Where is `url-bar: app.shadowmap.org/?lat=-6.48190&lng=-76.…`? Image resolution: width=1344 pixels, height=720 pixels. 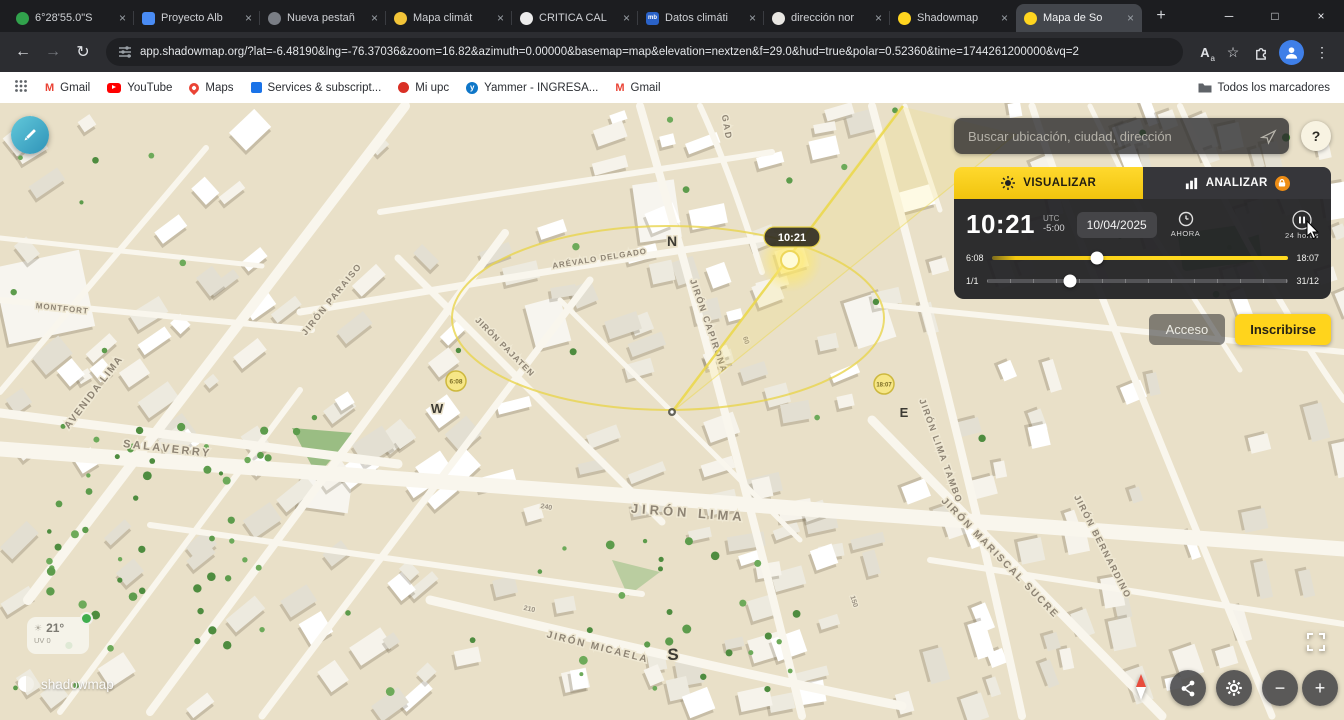 url-bar: app.shadowmap.org/?lat=-6.48190&lng=-76.… is located at coordinates (644, 52).